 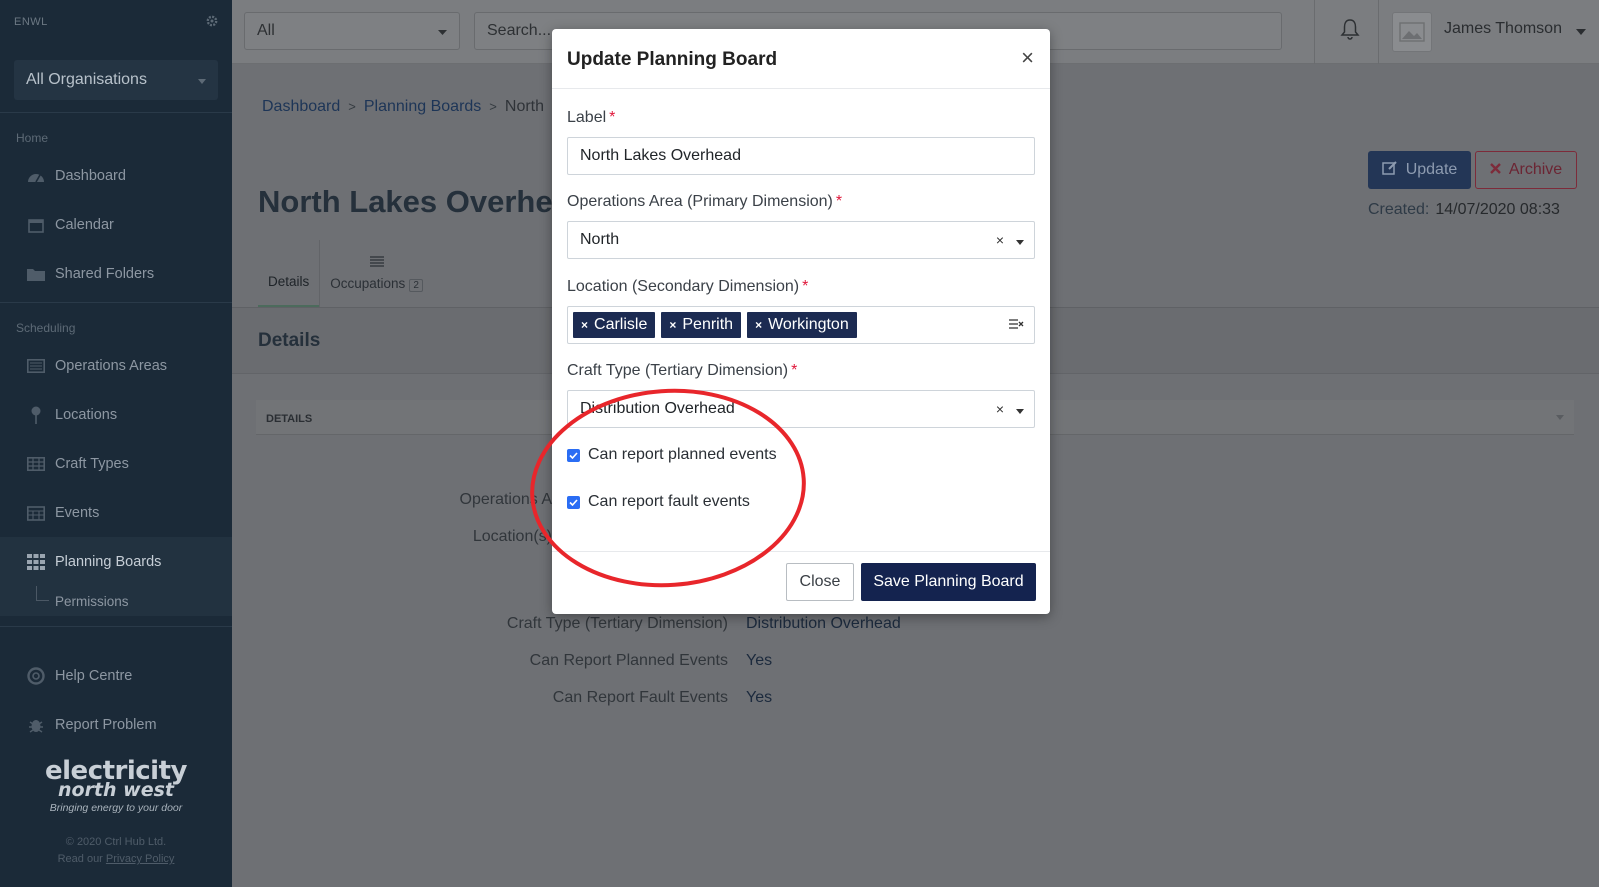 What do you see at coordinates (672, 59) in the screenshot?
I see `modal-title: Update Planning Board` at bounding box center [672, 59].